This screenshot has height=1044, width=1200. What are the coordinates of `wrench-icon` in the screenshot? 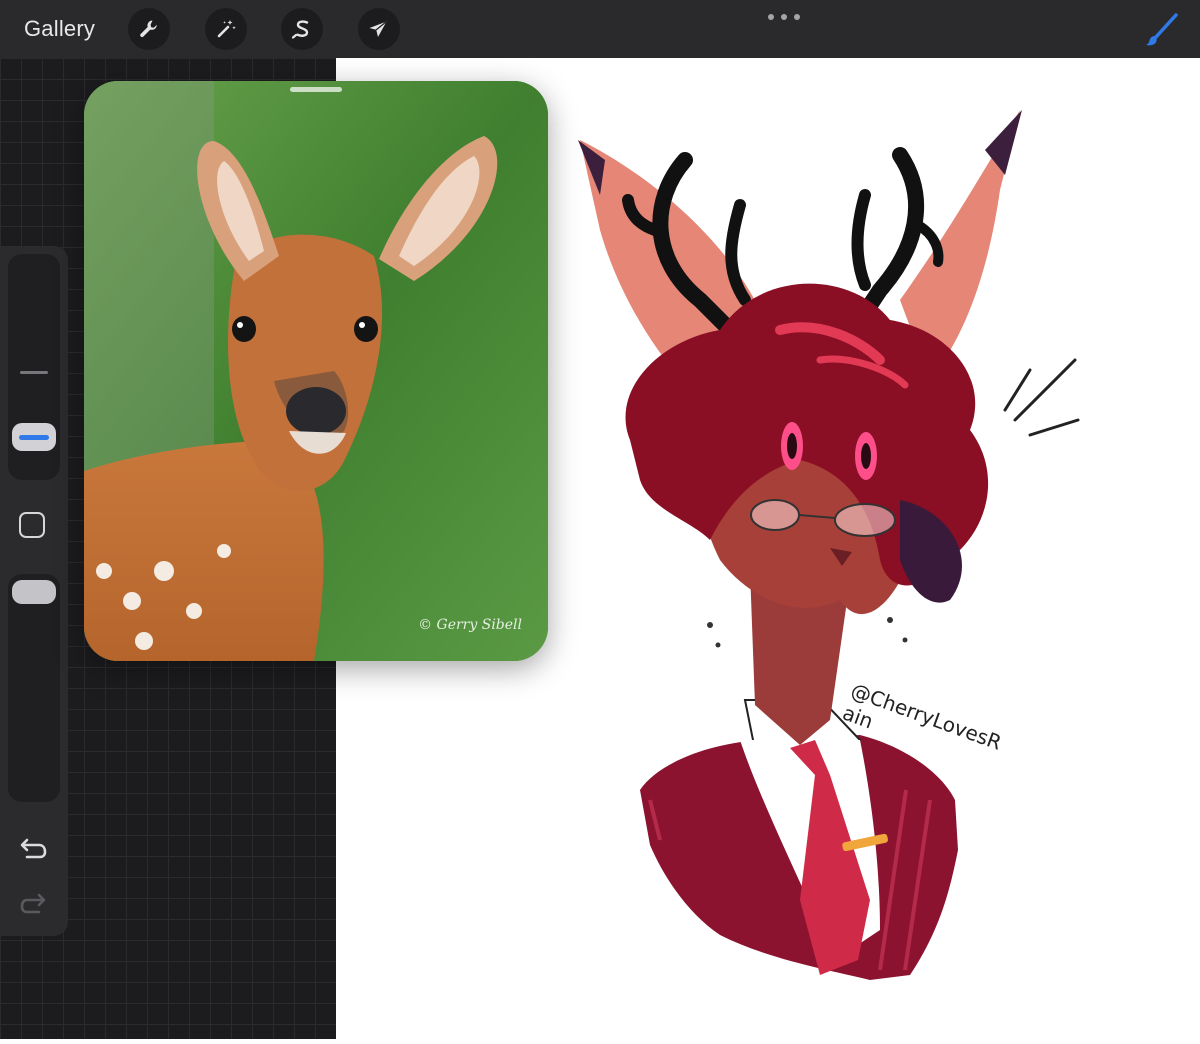 It's located at (148, 29).